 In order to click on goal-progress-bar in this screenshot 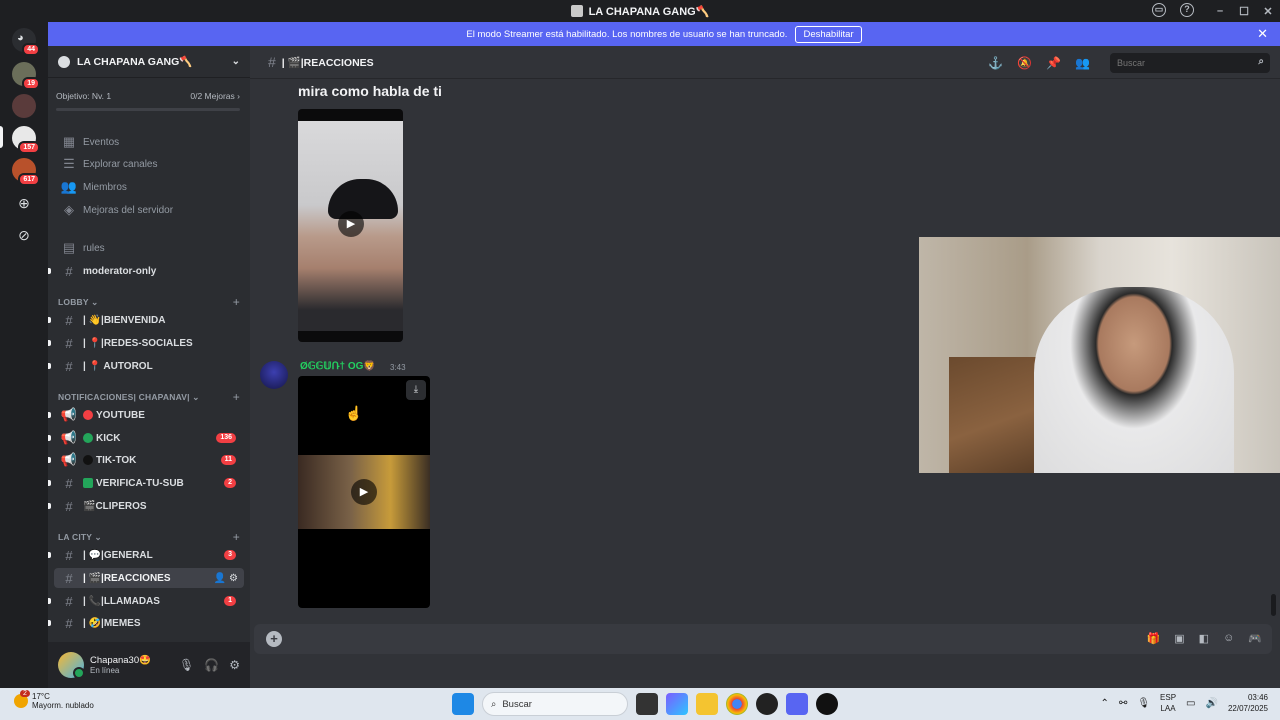, I will do `click(148, 109)`.